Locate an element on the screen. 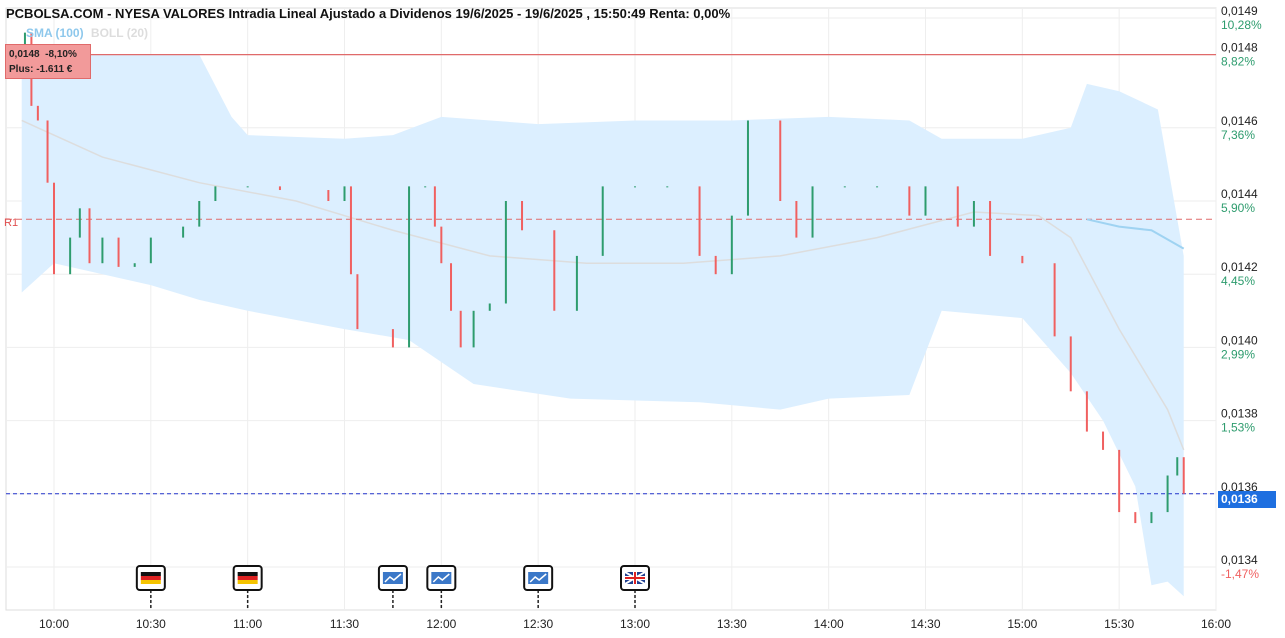  x-tick-label: 13:30 is located at coordinates (732, 624).